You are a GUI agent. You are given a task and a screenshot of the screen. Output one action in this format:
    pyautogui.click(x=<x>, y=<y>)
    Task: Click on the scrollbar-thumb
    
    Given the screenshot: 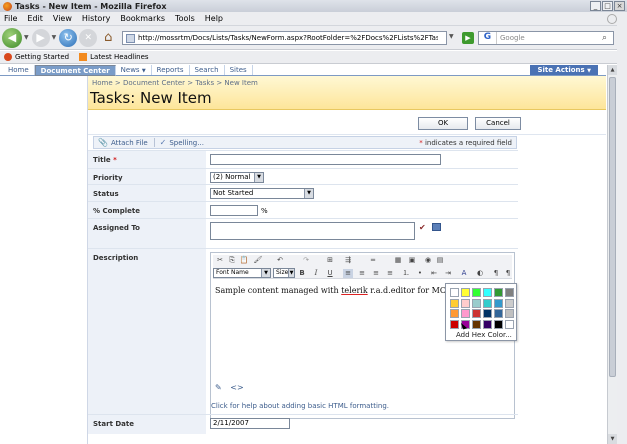 What is the action you would take?
    pyautogui.click(x=612, y=227)
    